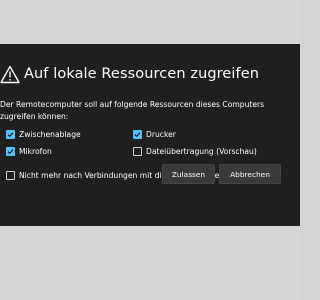 The image size is (320, 300). I want to click on dialog-title: Auf lokale Ressourcen zugreifen, so click(142, 74).